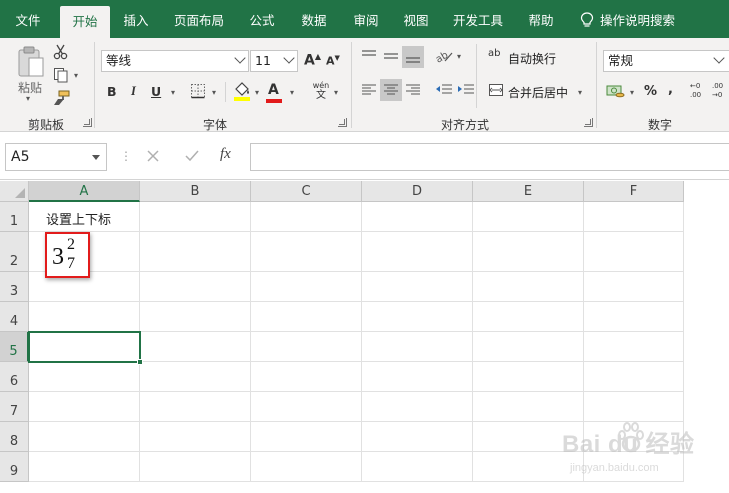 The image size is (729, 493). What do you see at coordinates (321, 93) in the screenshot?
I see `phonetic-guide-button: wén 文` at bounding box center [321, 93].